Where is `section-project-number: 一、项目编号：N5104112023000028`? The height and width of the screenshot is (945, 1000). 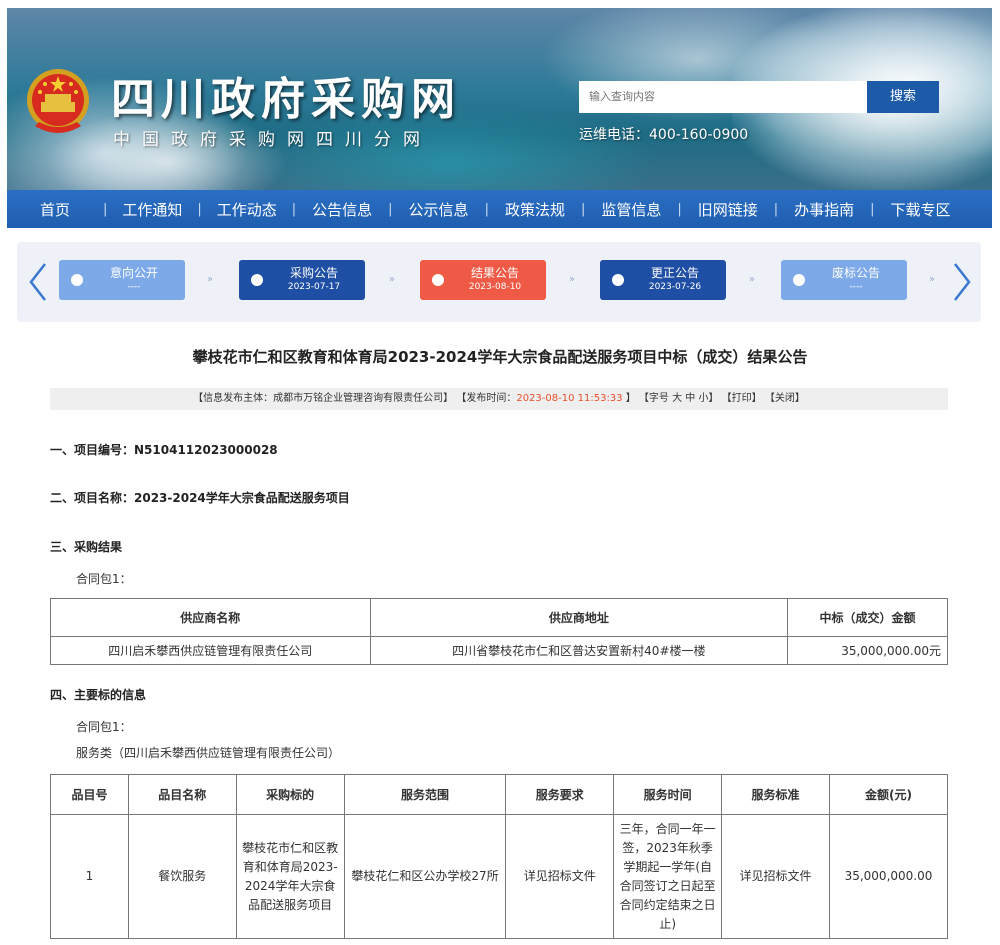
section-project-number: 一、项目编号：N5104112023000028 is located at coordinates (164, 450).